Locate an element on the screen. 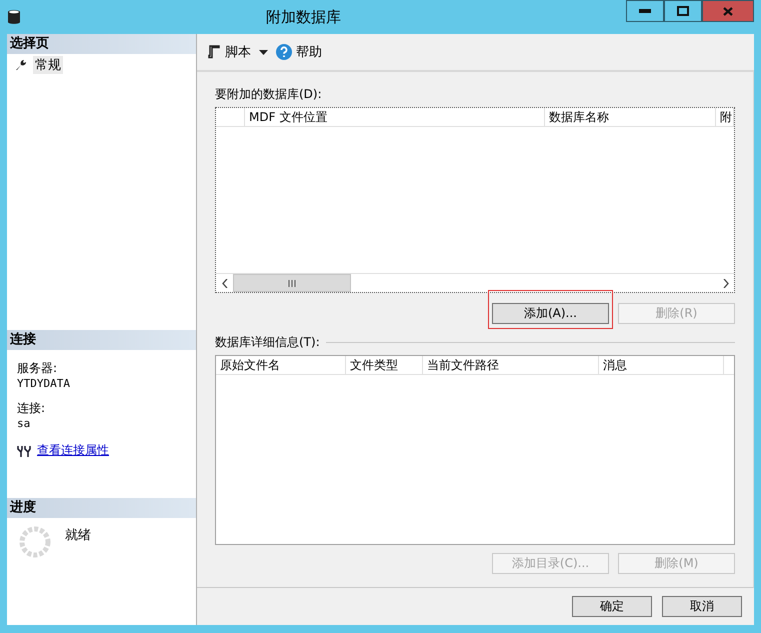 This screenshot has width=761, height=633. server-label: 服务器: is located at coordinates (37, 368).